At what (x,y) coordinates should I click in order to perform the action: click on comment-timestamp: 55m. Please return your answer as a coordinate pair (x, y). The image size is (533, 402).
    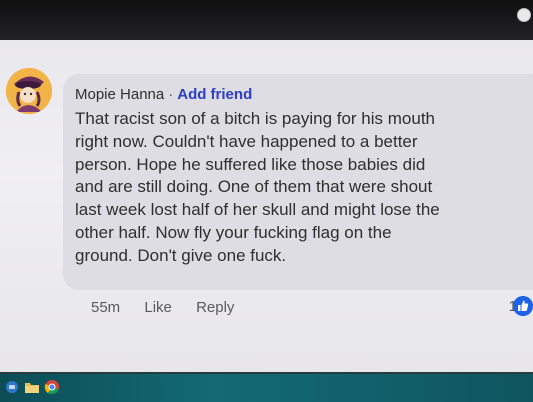
    Looking at the image, I should click on (105, 307).